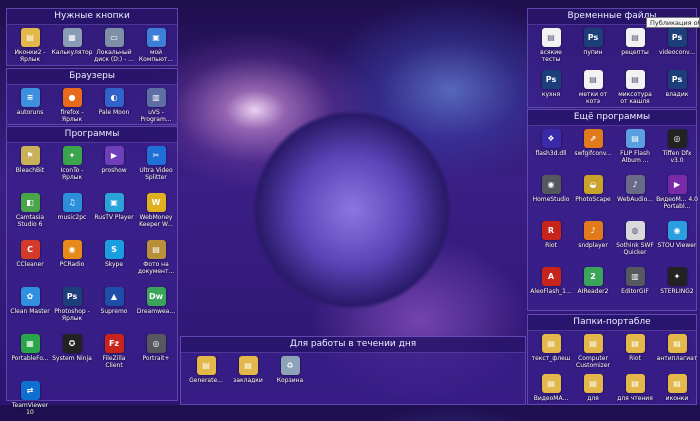 This screenshot has height=421, width=700. What do you see at coordinates (635, 358) in the screenshot?
I see `desktop-icon-label: Riot` at bounding box center [635, 358].